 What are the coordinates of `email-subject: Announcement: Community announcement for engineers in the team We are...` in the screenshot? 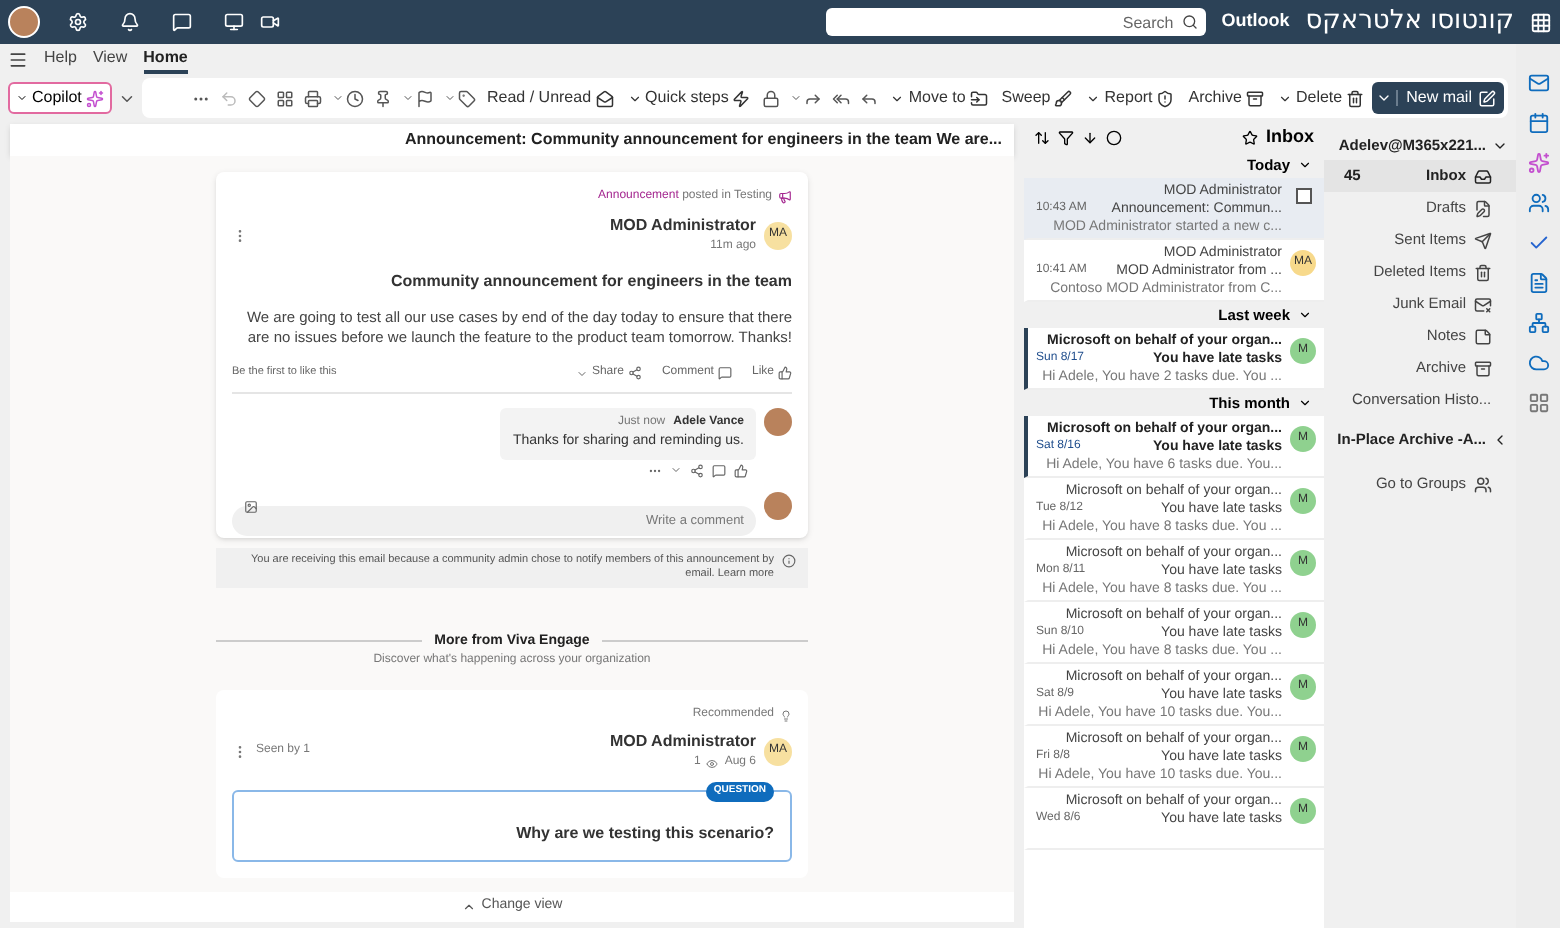 It's located at (703, 140).